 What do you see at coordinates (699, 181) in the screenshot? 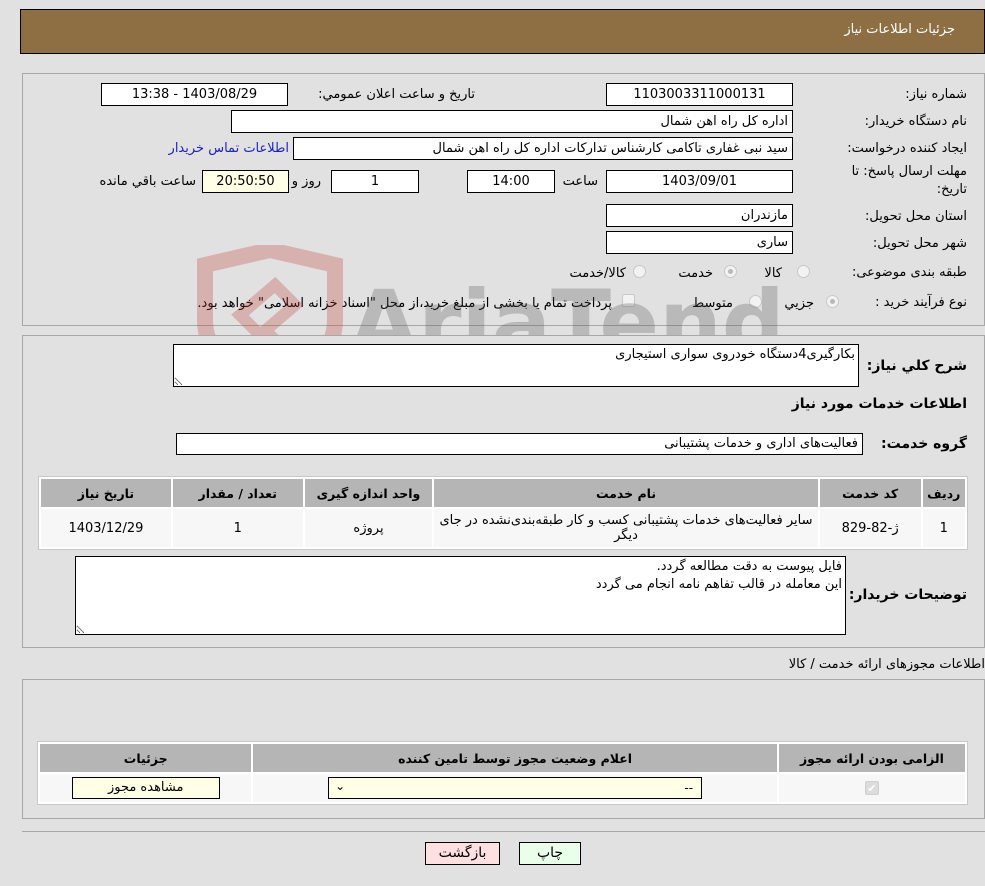
I see `deadline-date-field: 1403/09/01` at bounding box center [699, 181].